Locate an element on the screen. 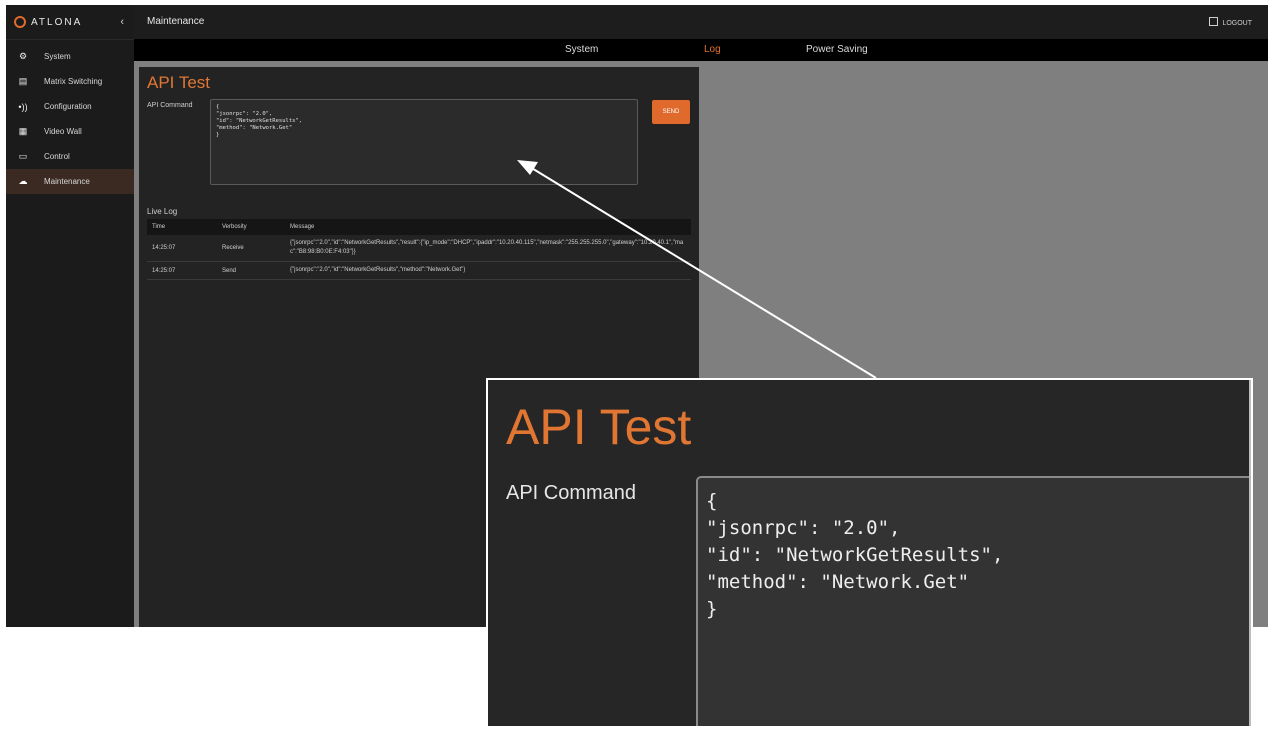  code-line: "method": "Network.Get" is located at coordinates (838, 582).